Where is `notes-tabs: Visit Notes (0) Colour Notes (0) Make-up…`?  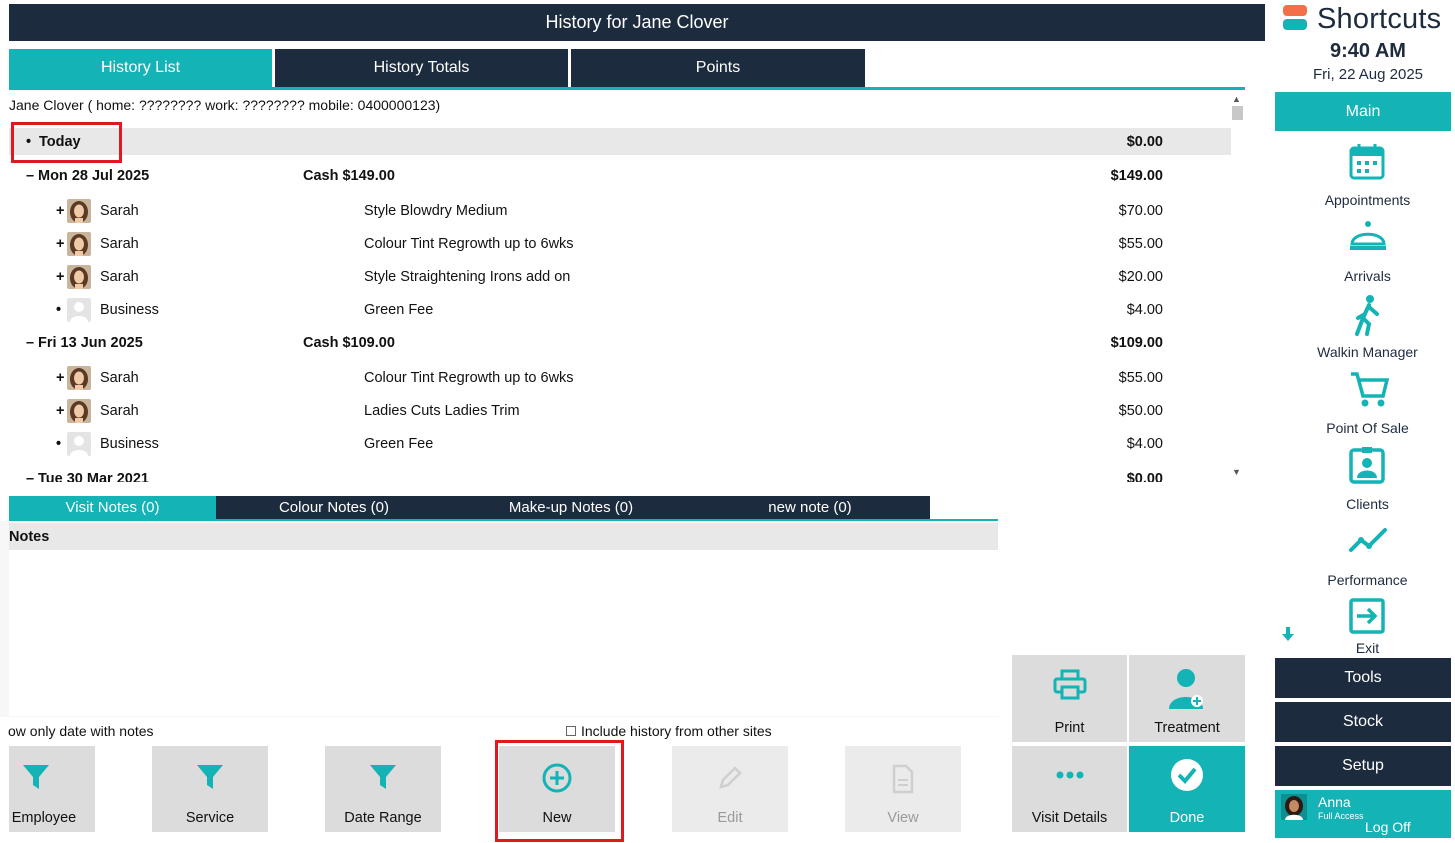
notes-tabs: Visit Notes (0) Colour Notes (0) Make-up… is located at coordinates (469, 507).